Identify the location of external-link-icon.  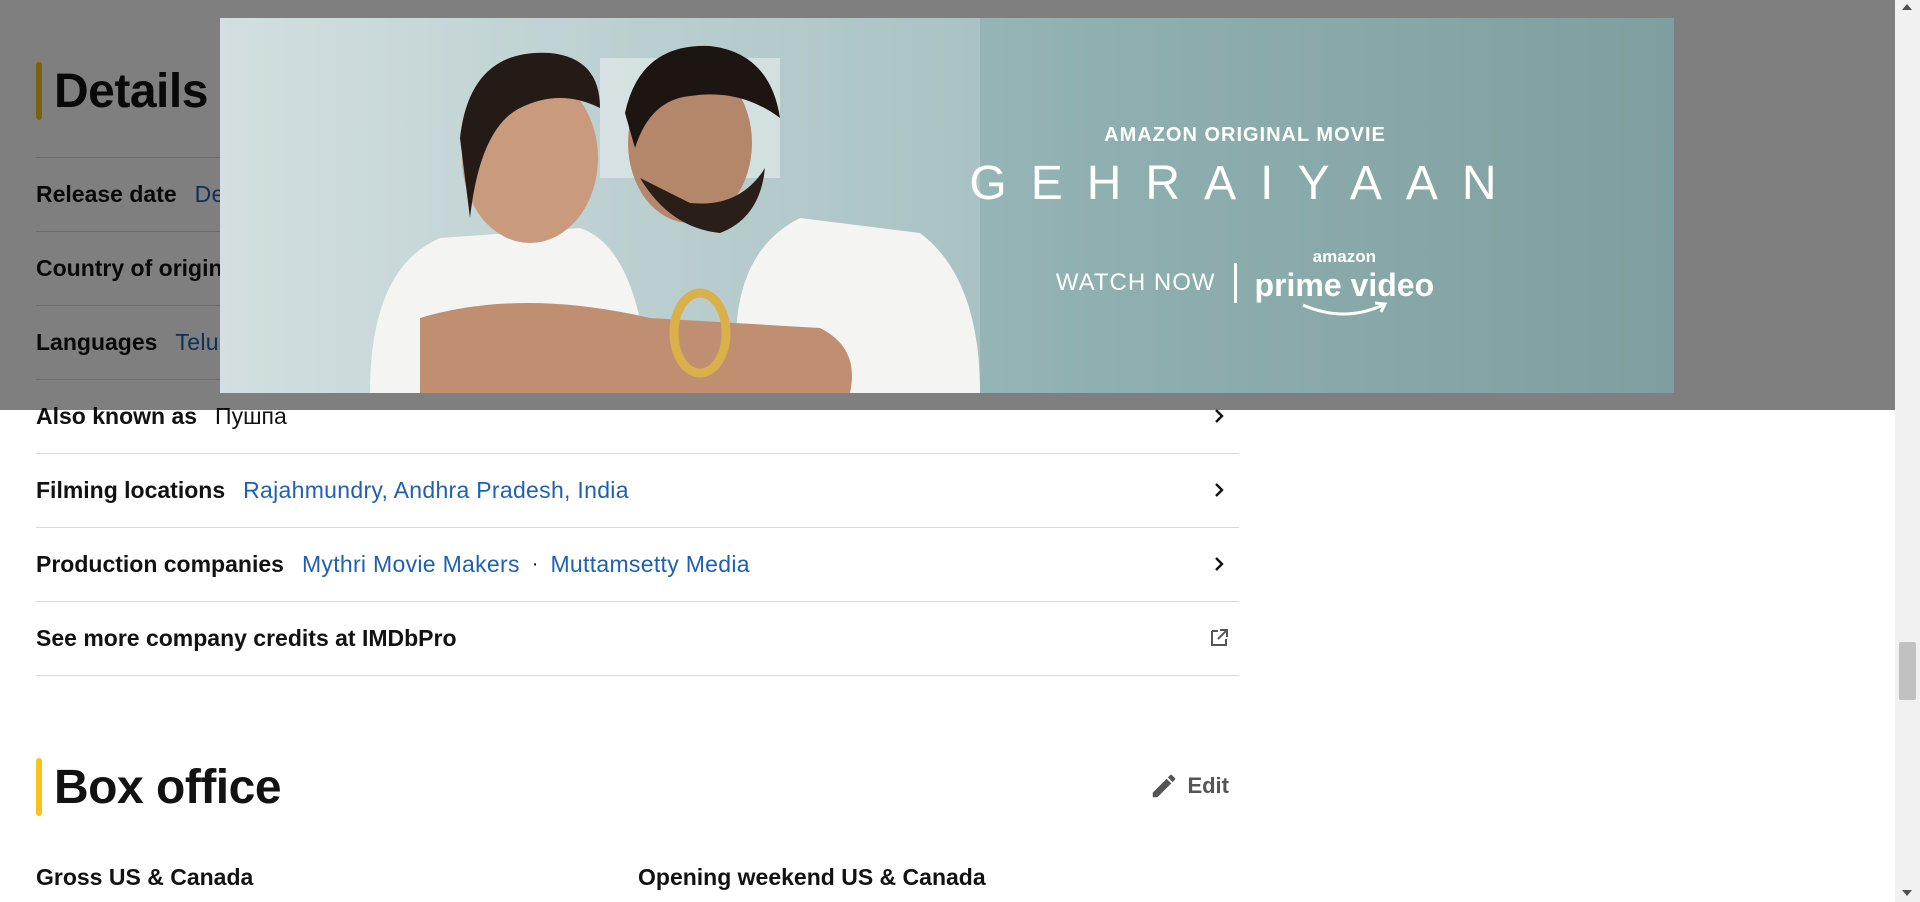
(1219, 638).